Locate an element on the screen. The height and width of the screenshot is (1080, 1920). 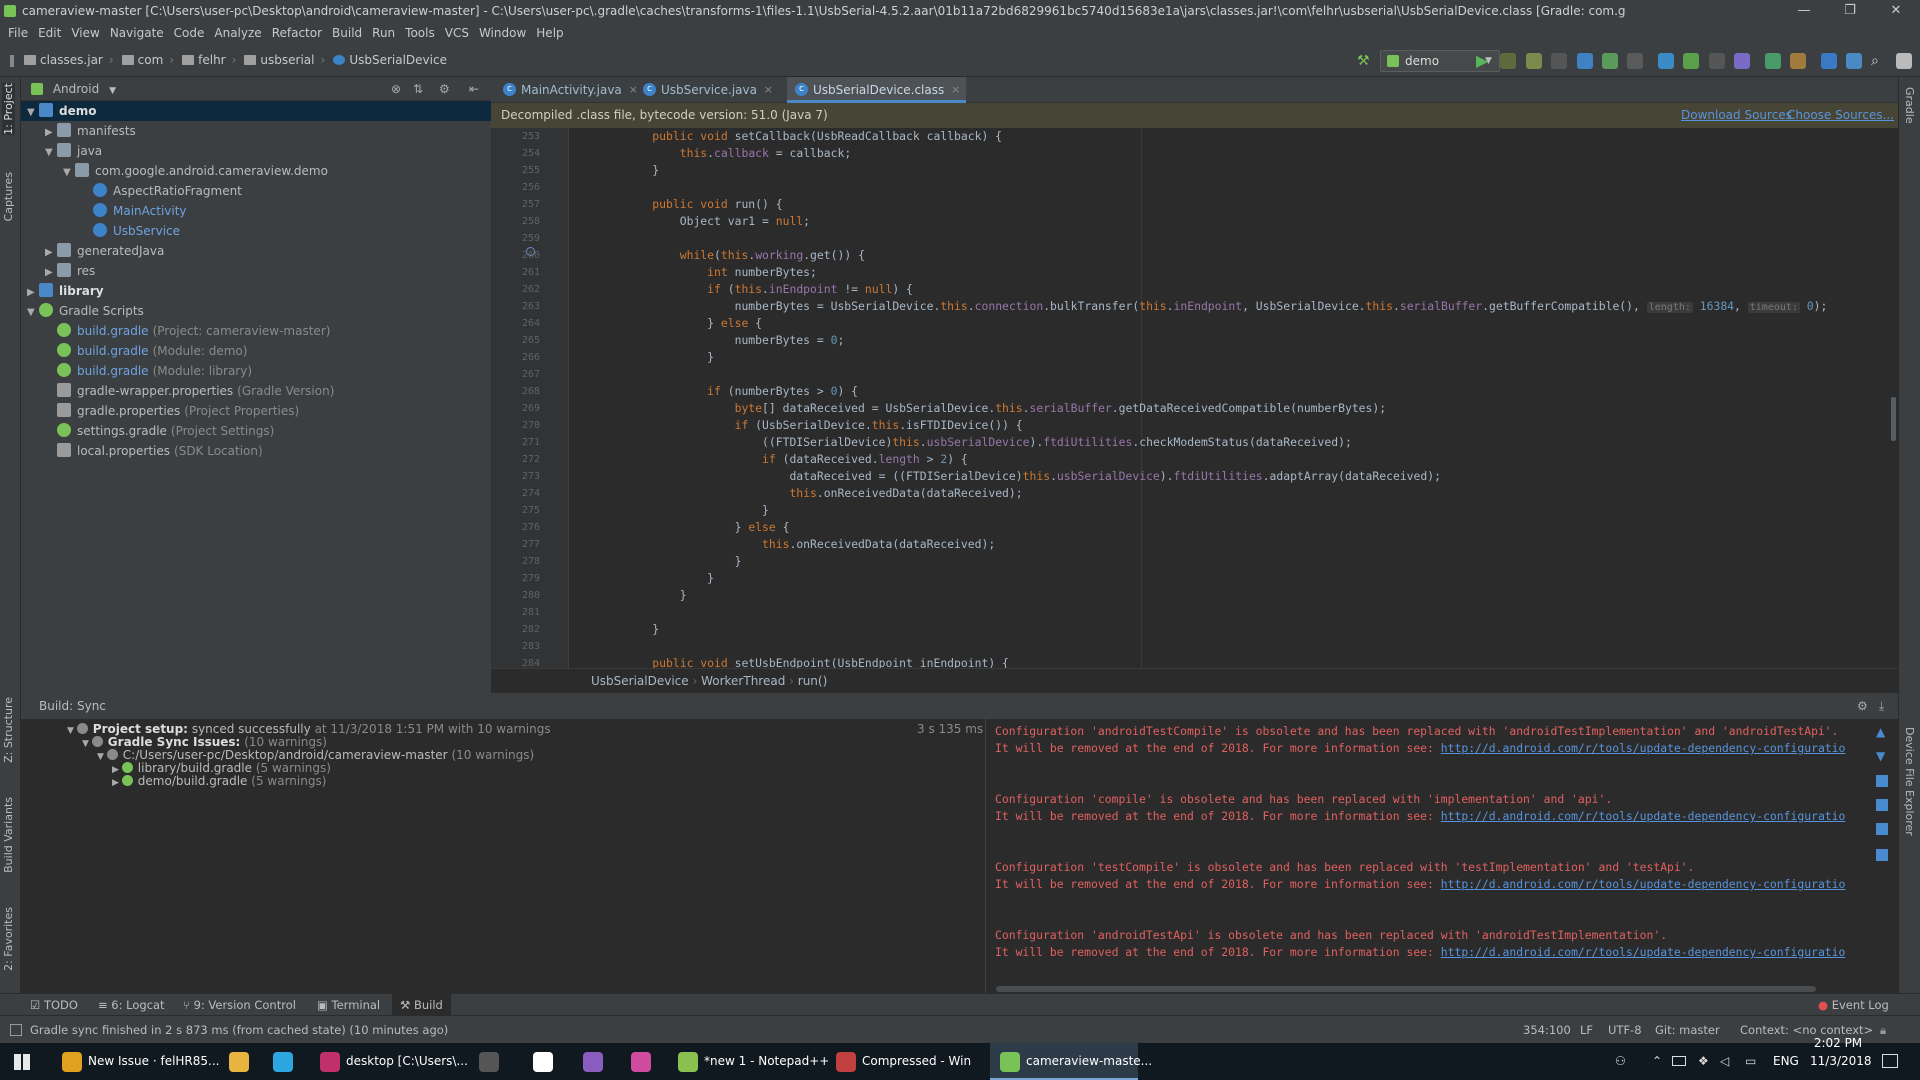
tool-todo: ☑ TODO is located at coordinates (54, 1005).